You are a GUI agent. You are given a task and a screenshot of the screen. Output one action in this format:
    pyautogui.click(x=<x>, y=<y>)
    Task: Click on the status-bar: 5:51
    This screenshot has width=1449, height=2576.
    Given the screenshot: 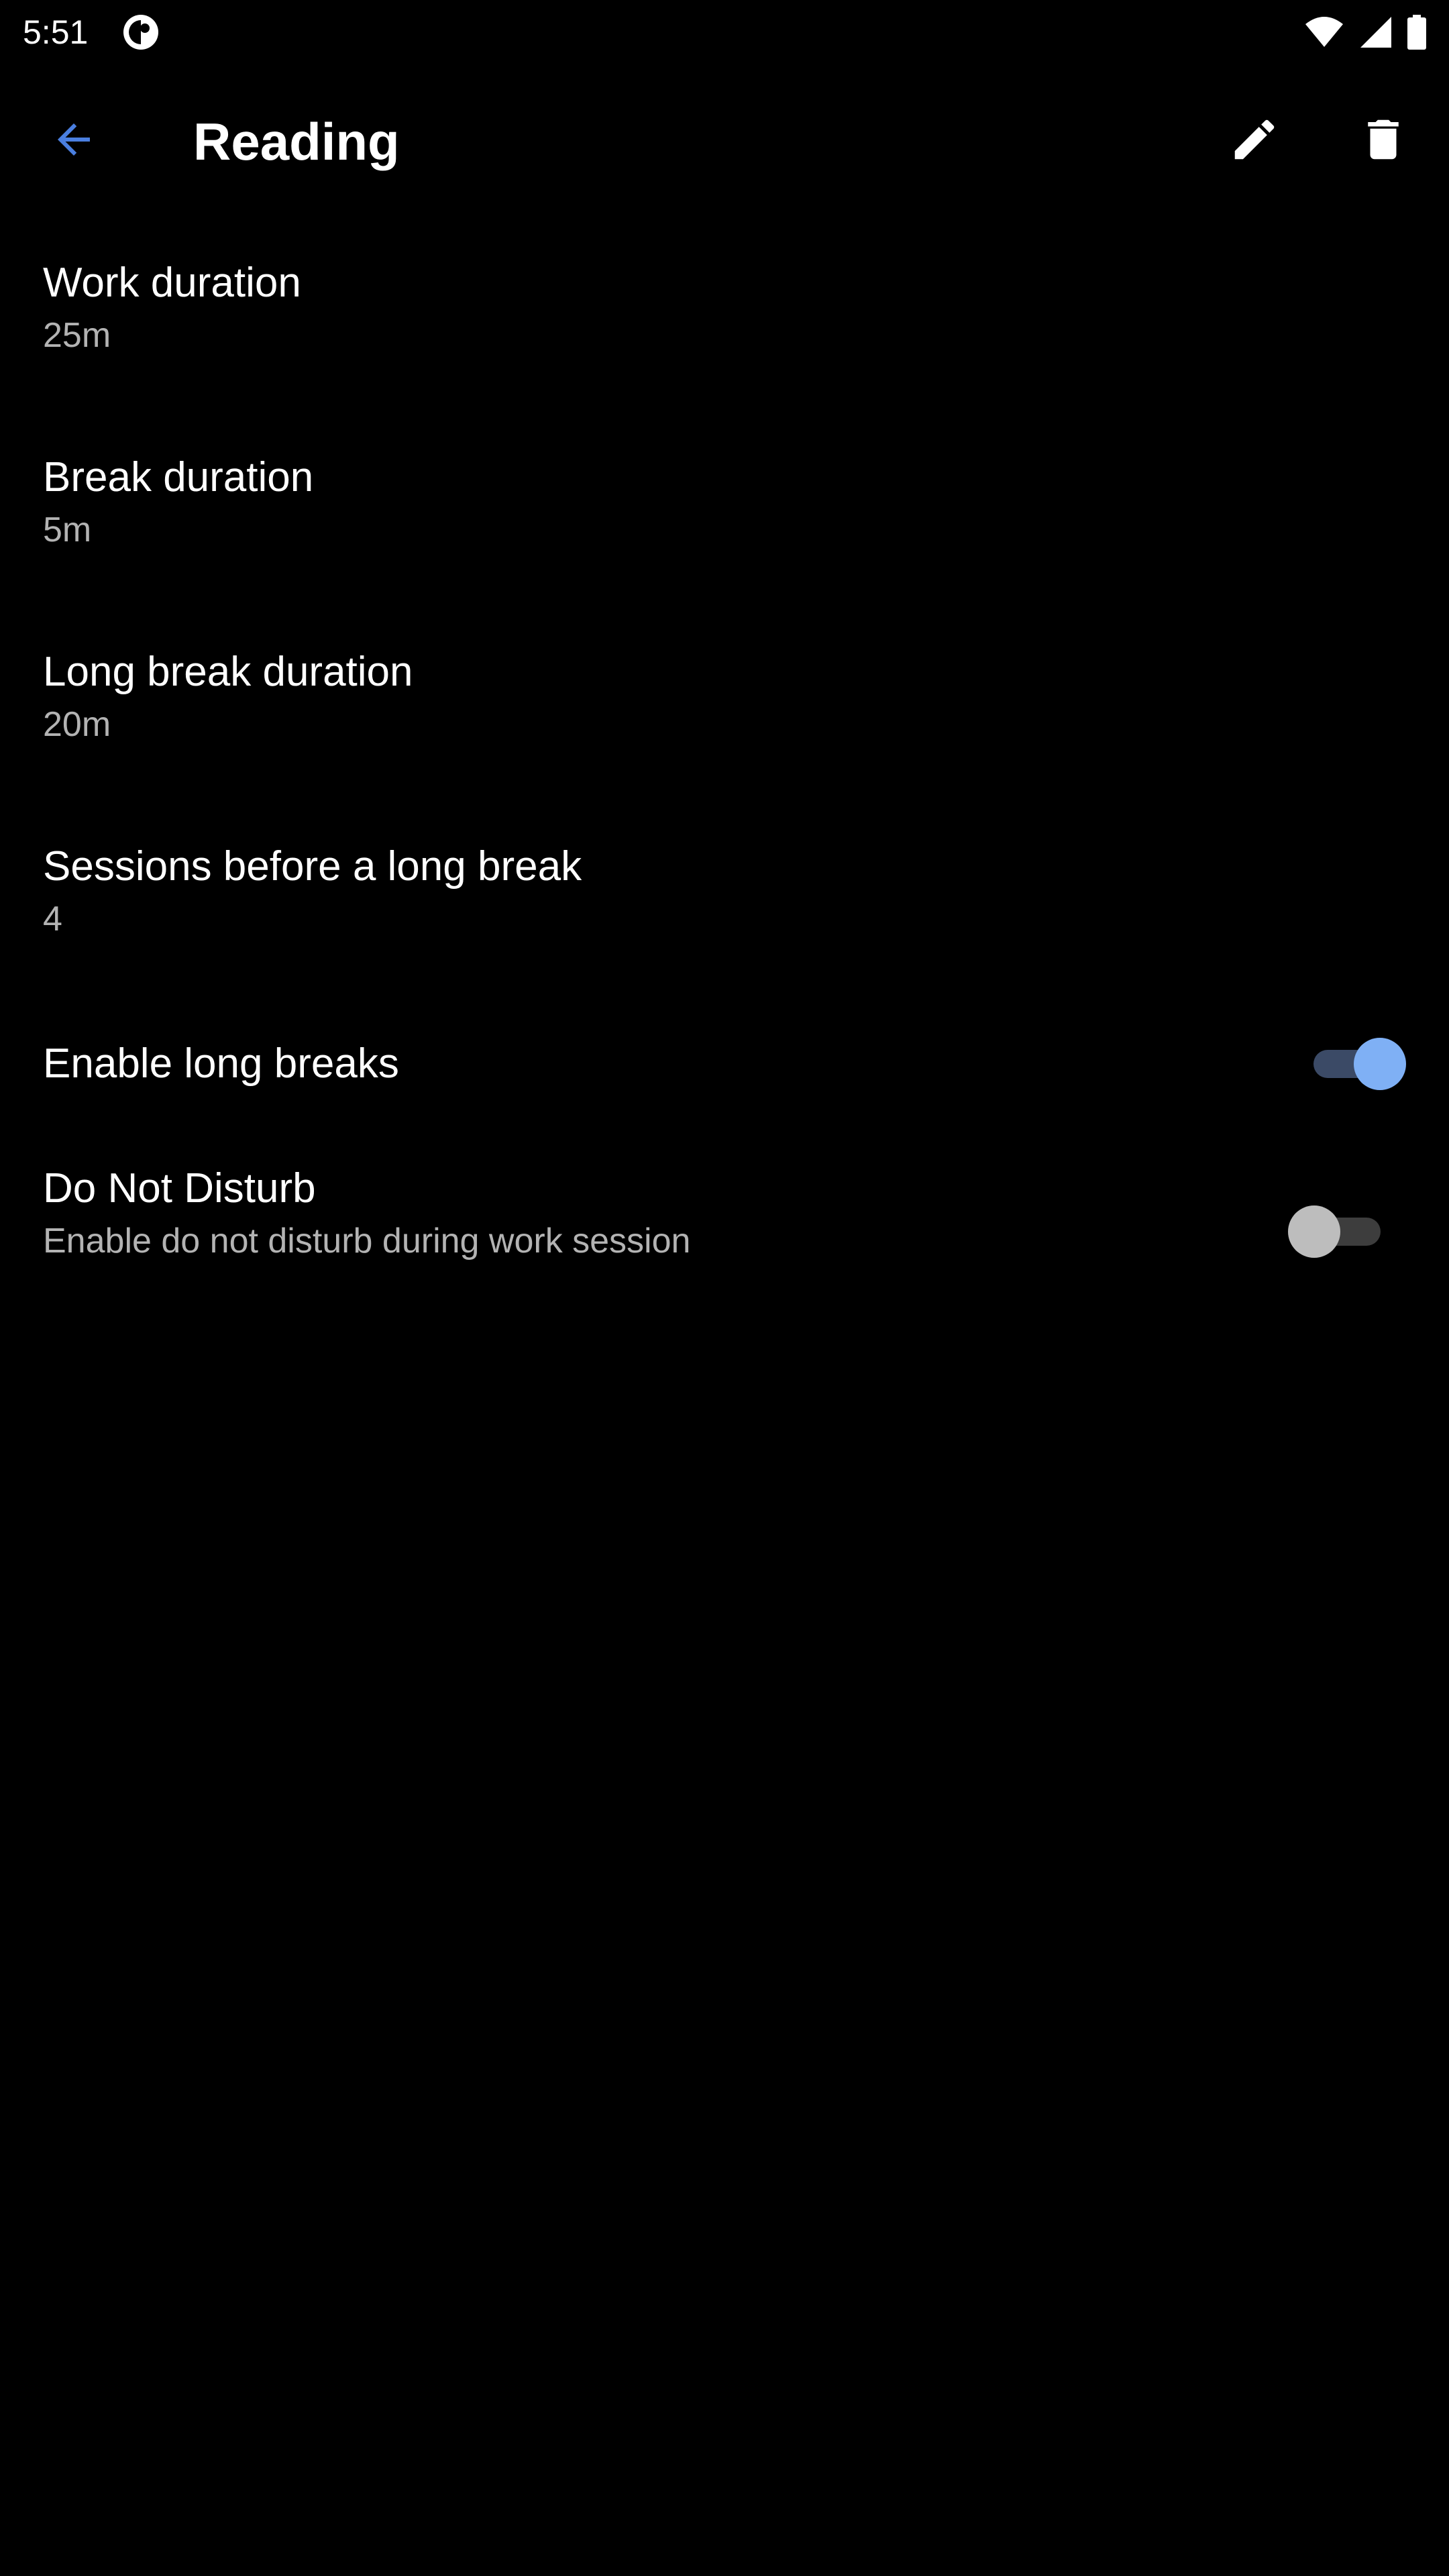 What is the action you would take?
    pyautogui.click(x=724, y=32)
    